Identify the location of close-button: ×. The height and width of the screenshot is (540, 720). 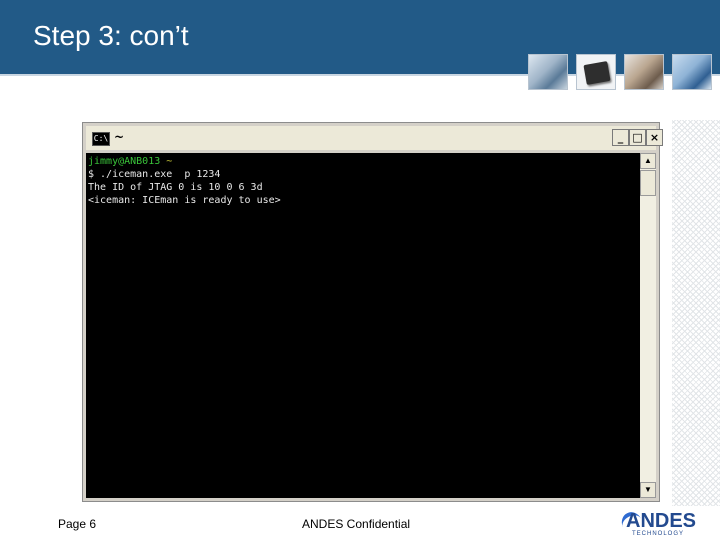
(654, 137).